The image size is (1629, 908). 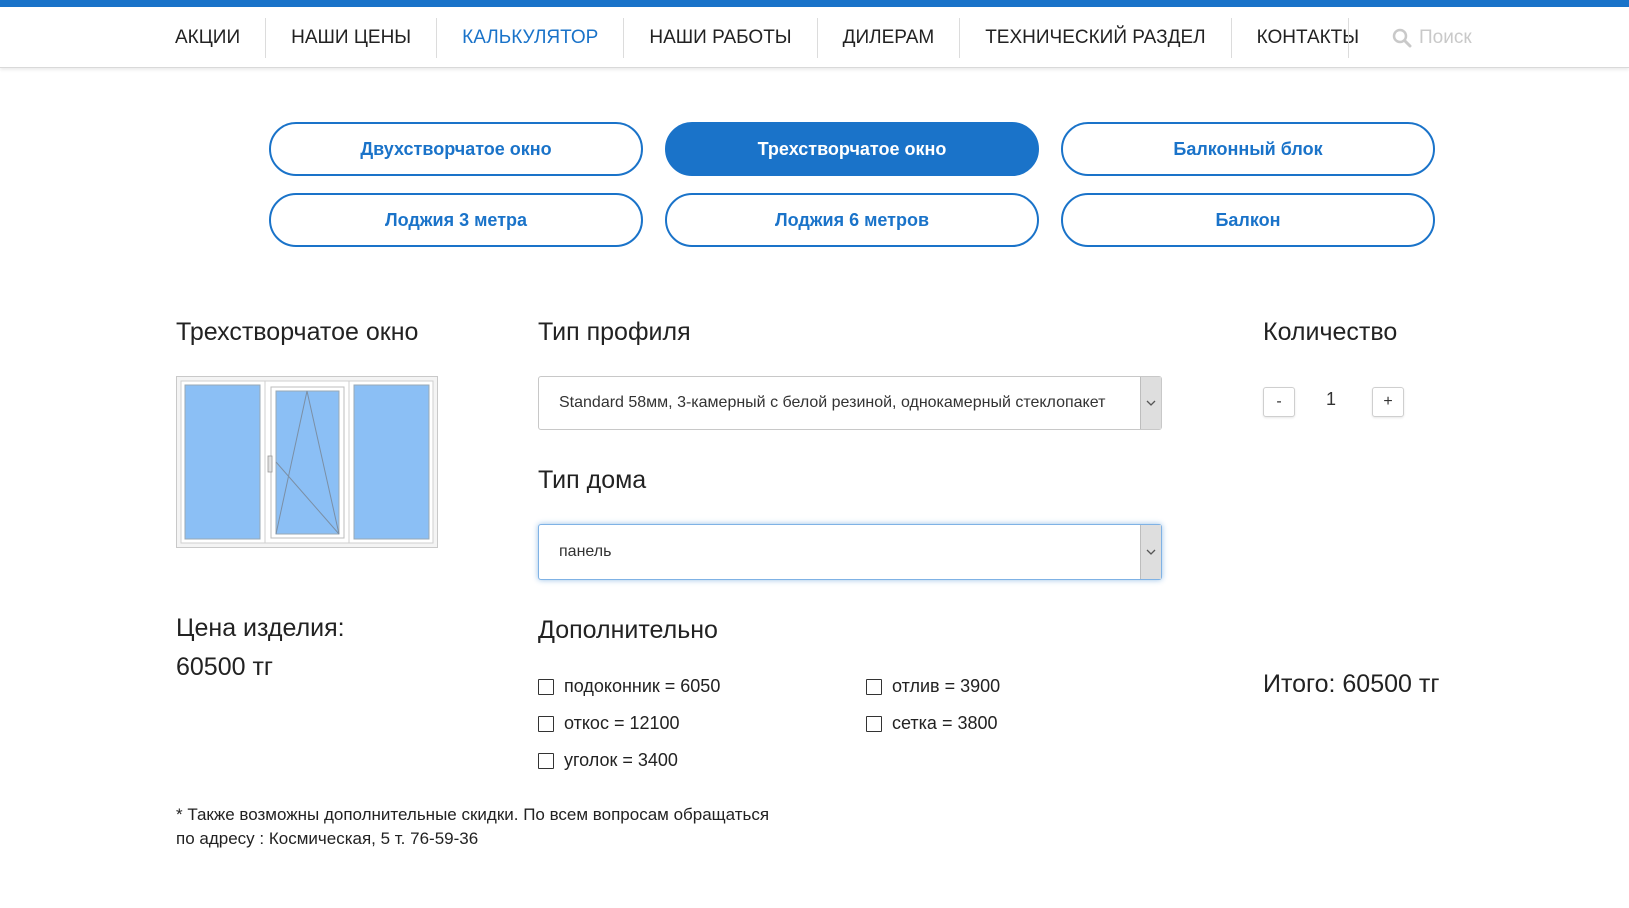 I want to click on type-button-three-sash-window: Трехстворчатое окно, so click(x=852, y=149).